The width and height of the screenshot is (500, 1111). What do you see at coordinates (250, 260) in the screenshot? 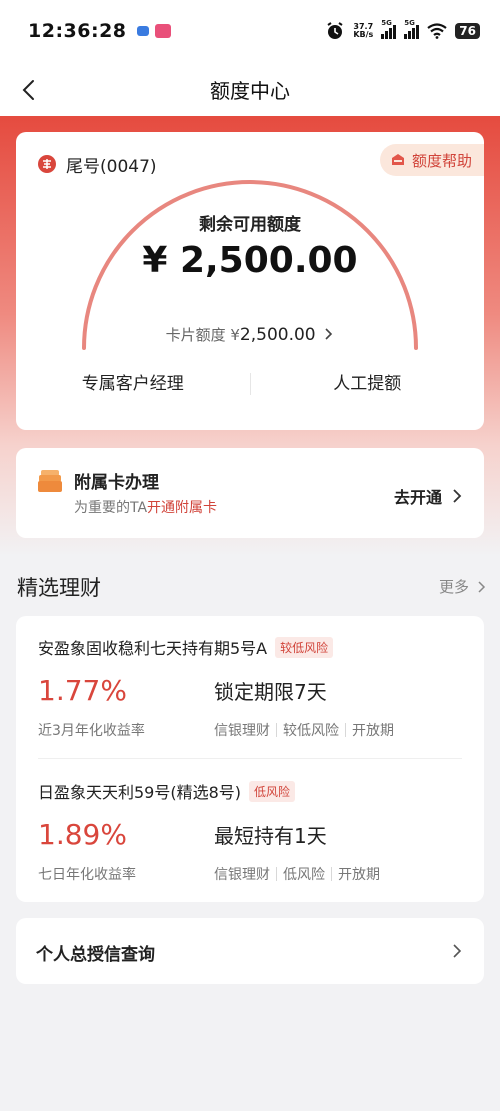
I see `remaining-limit-amount: ¥ 2,500.00` at bounding box center [250, 260].